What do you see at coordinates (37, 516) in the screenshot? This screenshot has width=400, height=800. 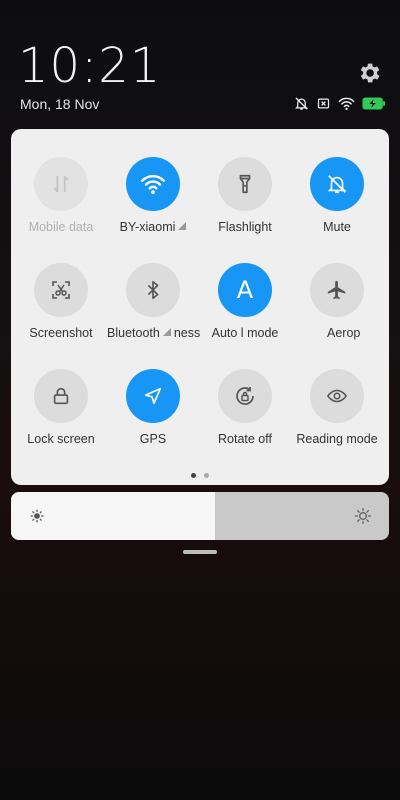 I see `brightness-low-icon` at bounding box center [37, 516].